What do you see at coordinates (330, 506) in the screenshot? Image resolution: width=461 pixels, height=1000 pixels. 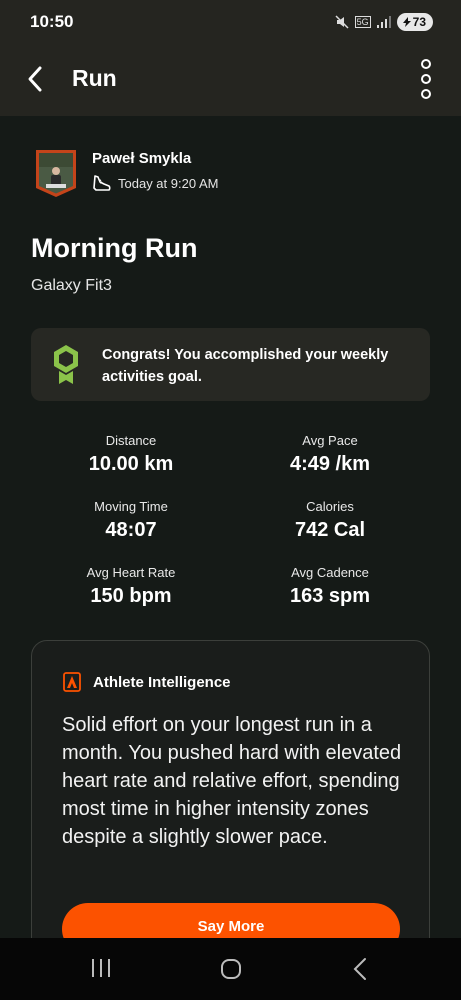 I see `stat-label: Calories` at bounding box center [330, 506].